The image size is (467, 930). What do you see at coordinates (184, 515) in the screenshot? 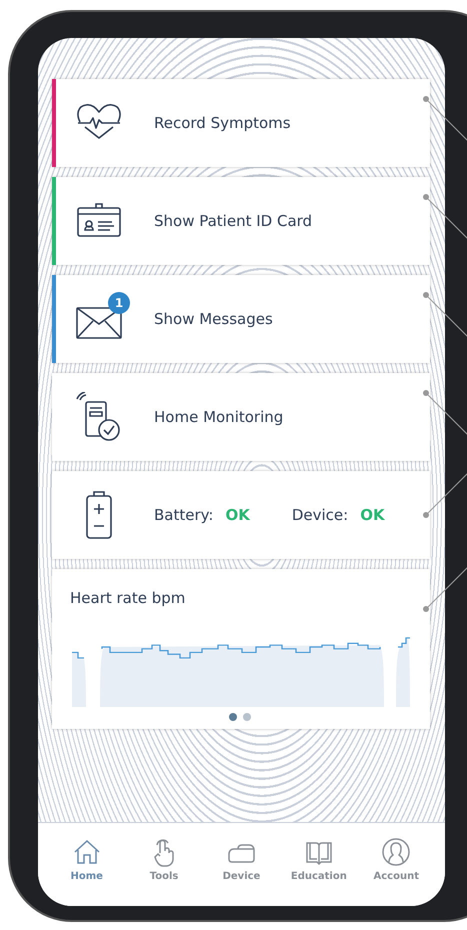
I see `status-label: Battery:` at bounding box center [184, 515].